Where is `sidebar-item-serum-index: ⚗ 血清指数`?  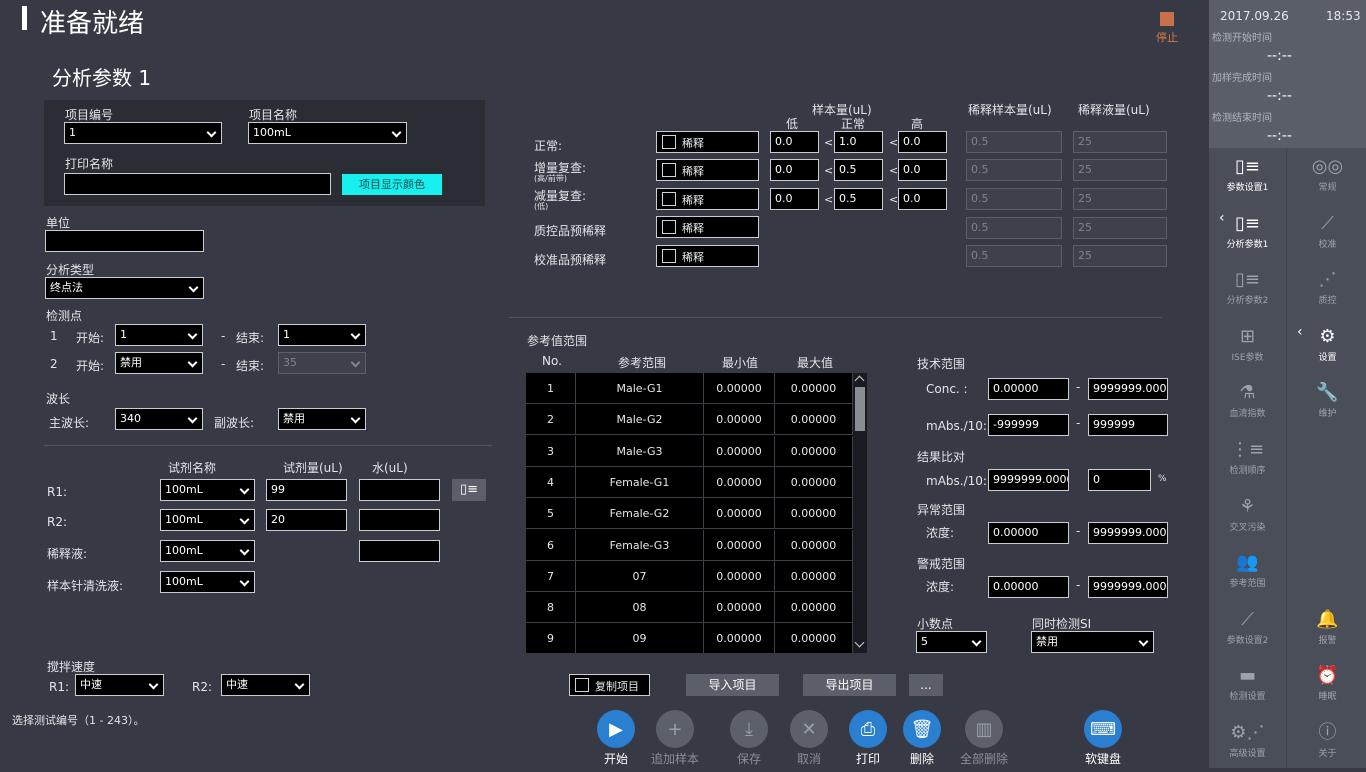
sidebar-item-serum-index: ⚗ 血清指数 is located at coordinates (1247, 404).